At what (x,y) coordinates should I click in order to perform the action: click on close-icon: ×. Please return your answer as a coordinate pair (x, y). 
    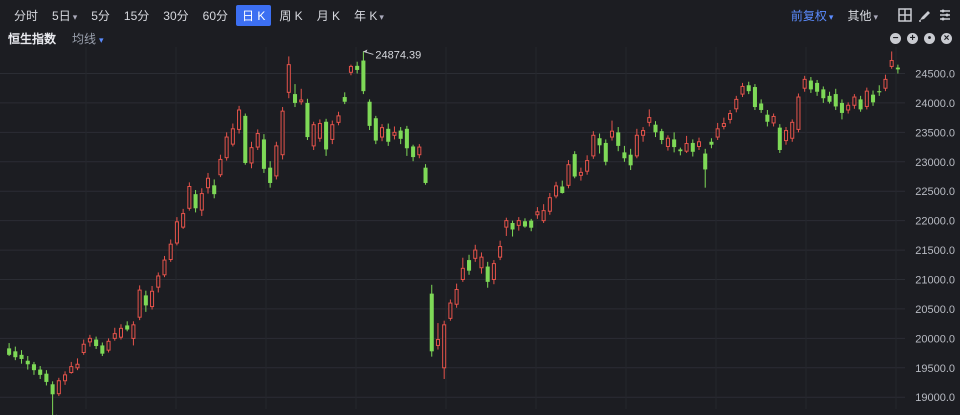
    Looking at the image, I should click on (946, 38).